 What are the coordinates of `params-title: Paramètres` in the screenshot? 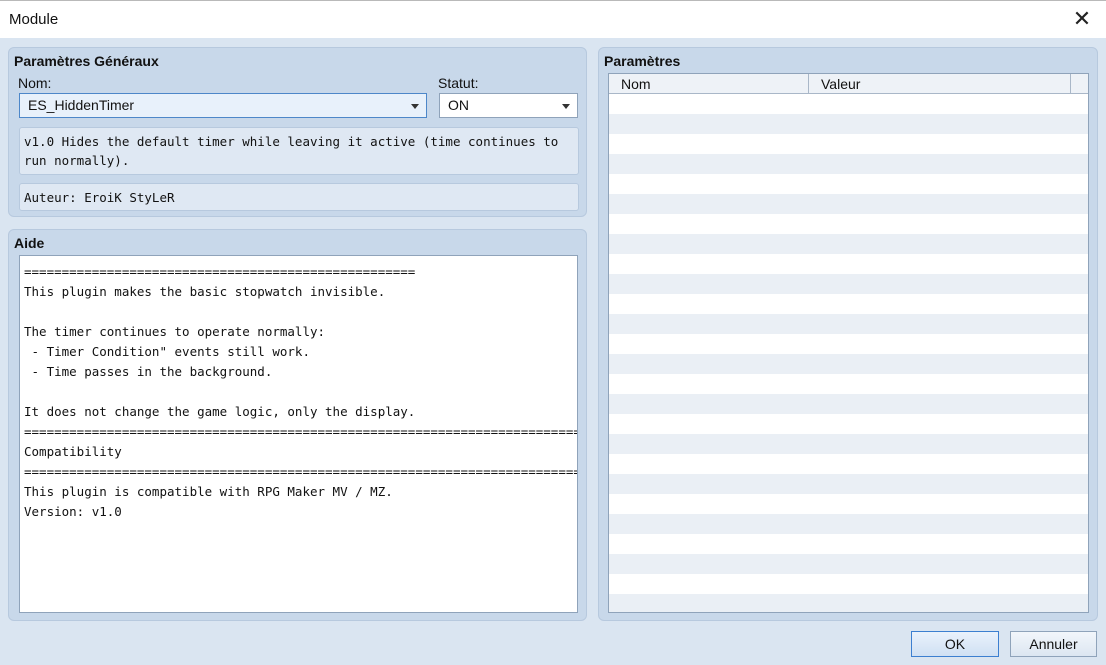 It's located at (642, 61).